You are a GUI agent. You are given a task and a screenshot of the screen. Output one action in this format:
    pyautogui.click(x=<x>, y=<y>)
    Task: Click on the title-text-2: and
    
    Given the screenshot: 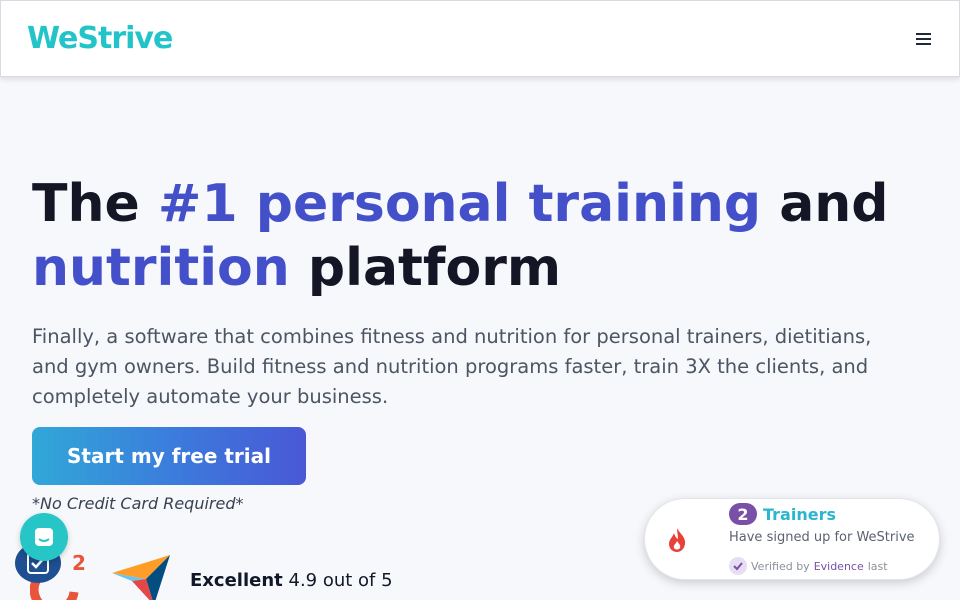 What is the action you would take?
    pyautogui.click(x=825, y=204)
    